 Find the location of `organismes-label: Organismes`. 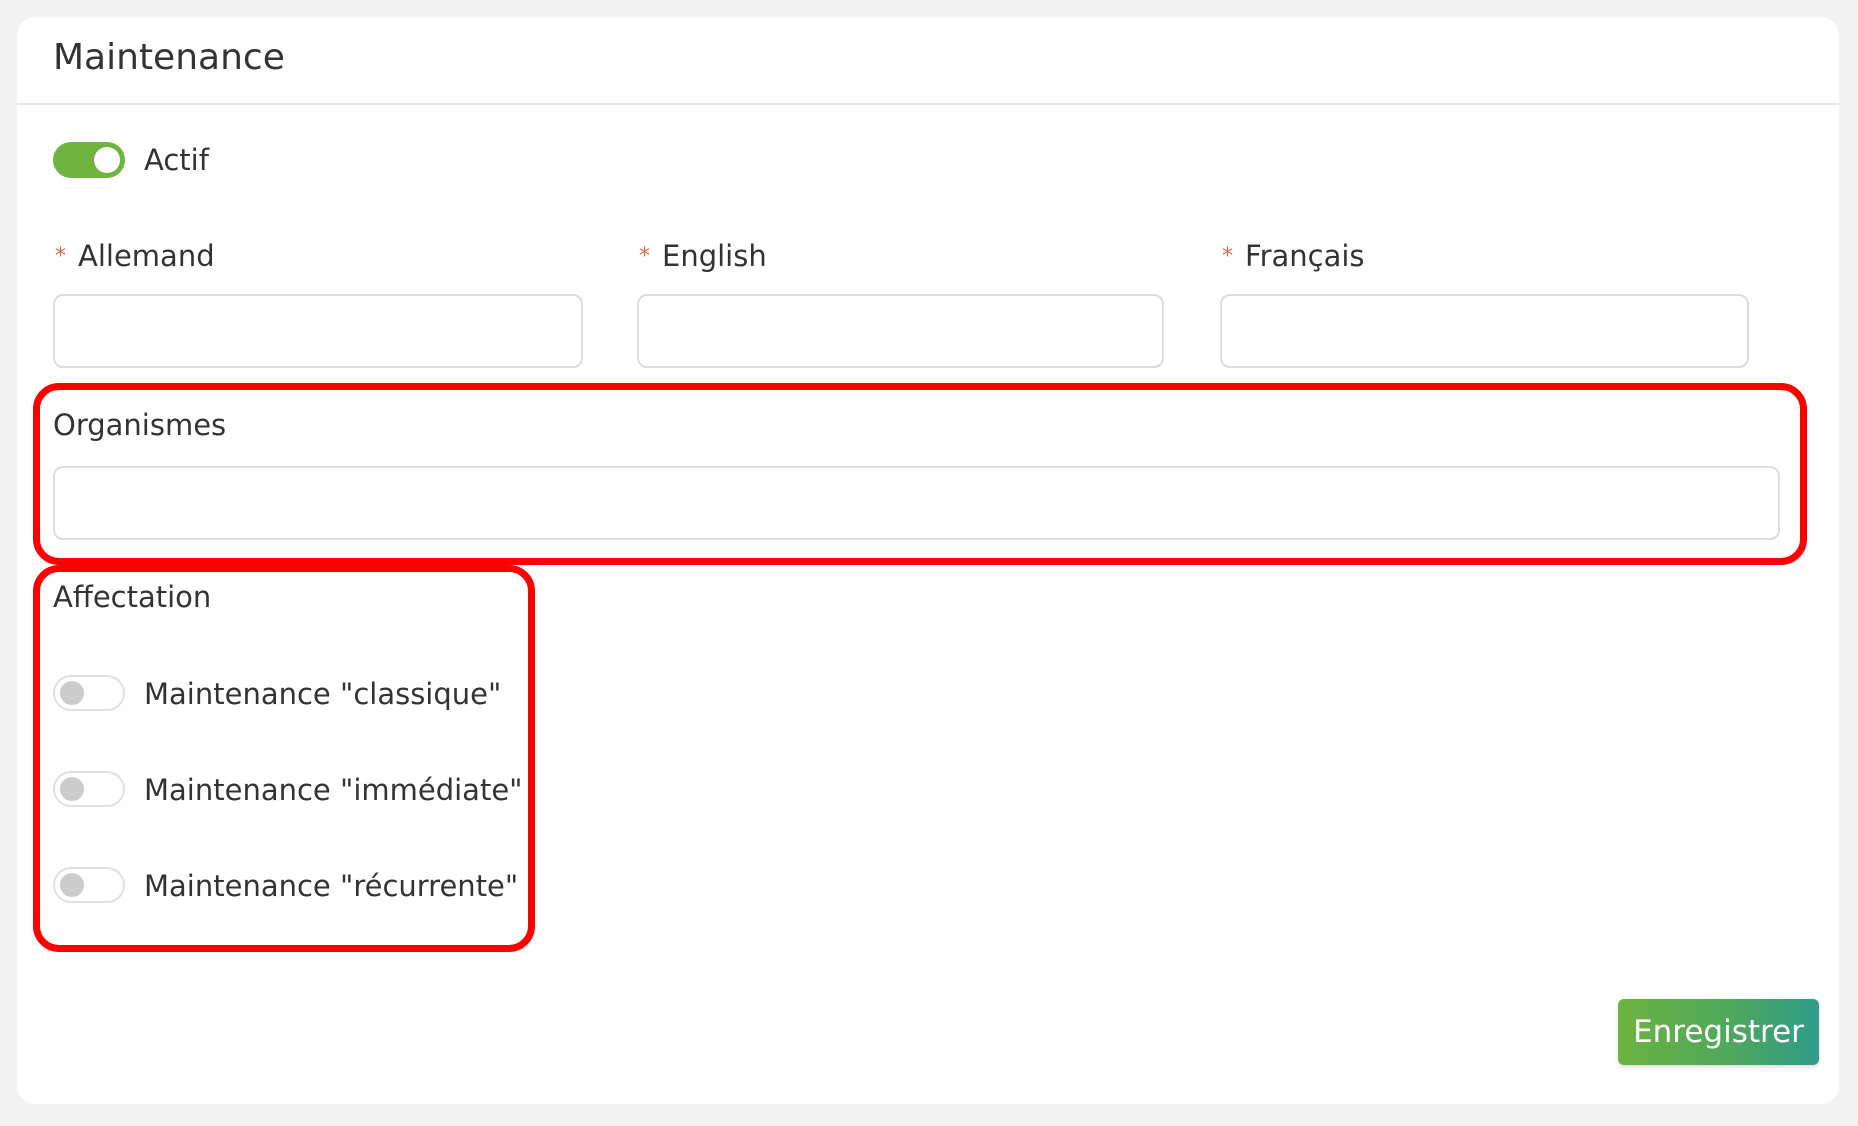

organismes-label: Organismes is located at coordinates (140, 425).